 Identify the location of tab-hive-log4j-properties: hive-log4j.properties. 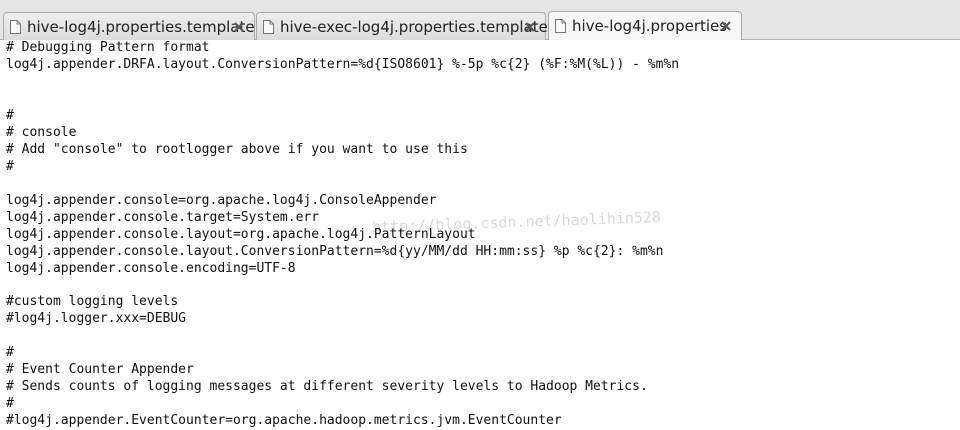
(645, 25).